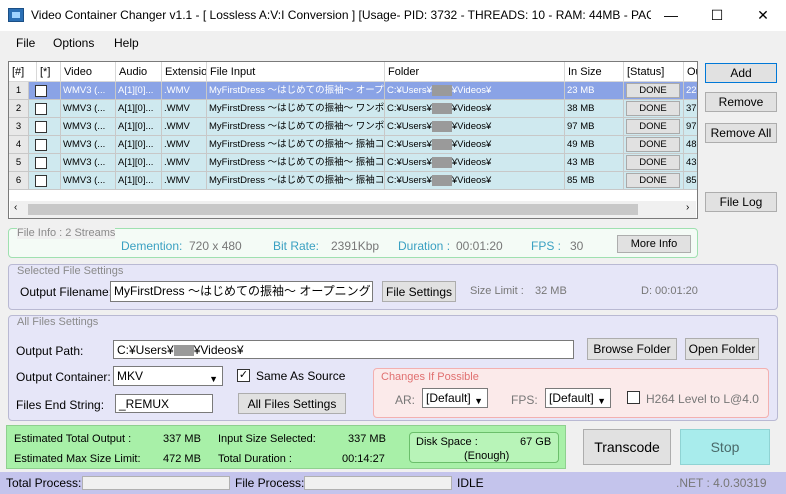 This screenshot has height=494, width=786. I want to click on app-icon, so click(16, 15).